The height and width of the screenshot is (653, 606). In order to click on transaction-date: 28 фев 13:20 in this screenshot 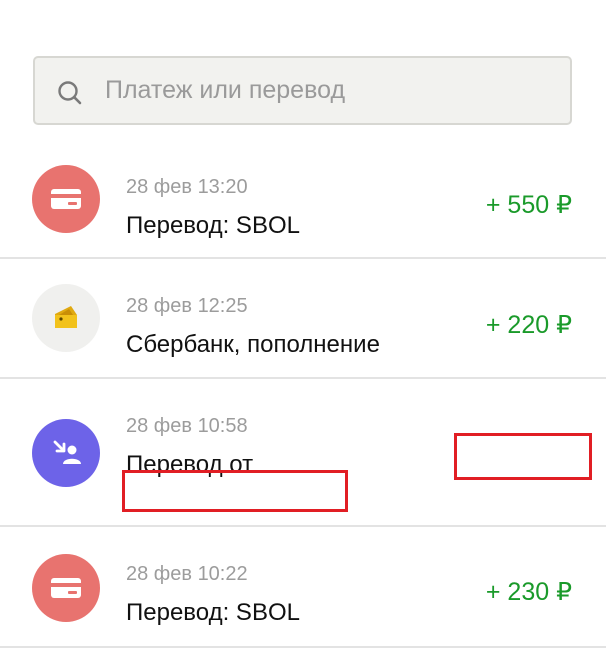, I will do `click(187, 187)`.